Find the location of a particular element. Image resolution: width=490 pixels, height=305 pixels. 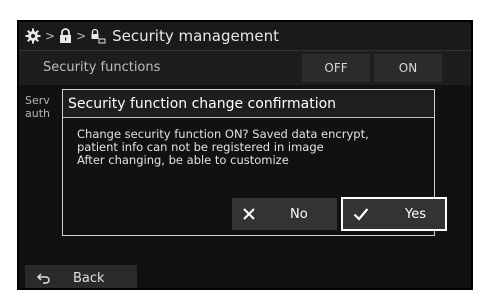

breadcrumb: > > Security management is located at coordinates (245, 36).